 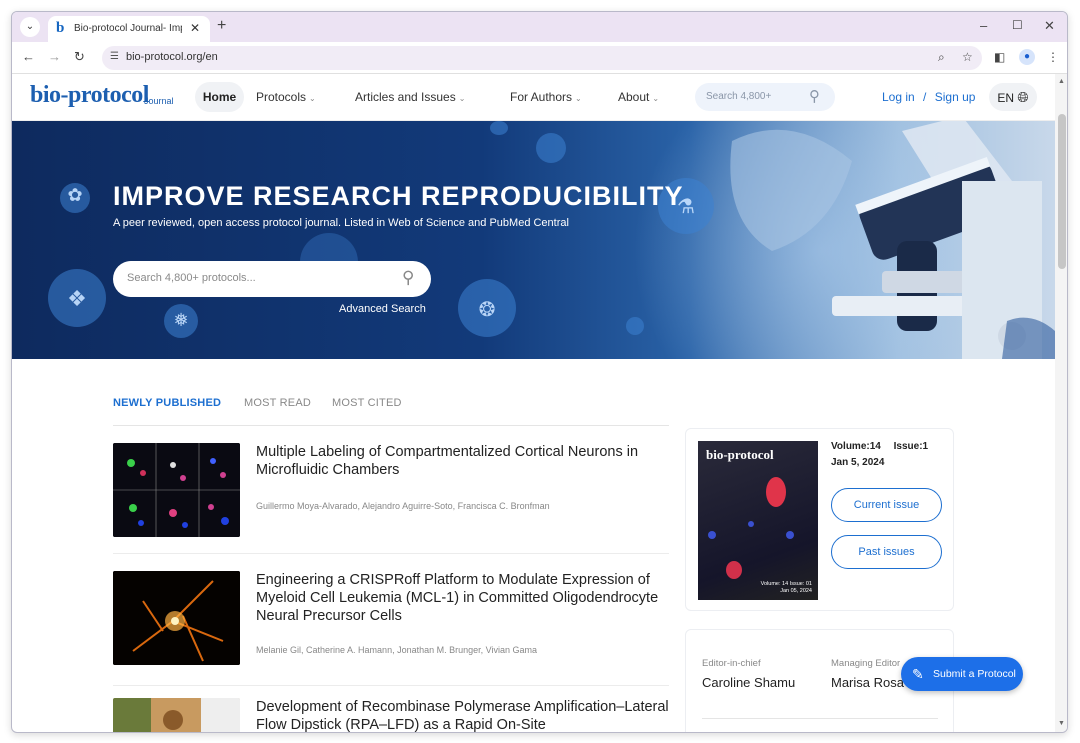 What do you see at coordinates (1017, 25) in the screenshot?
I see `maximize-icon: ☐` at bounding box center [1017, 25].